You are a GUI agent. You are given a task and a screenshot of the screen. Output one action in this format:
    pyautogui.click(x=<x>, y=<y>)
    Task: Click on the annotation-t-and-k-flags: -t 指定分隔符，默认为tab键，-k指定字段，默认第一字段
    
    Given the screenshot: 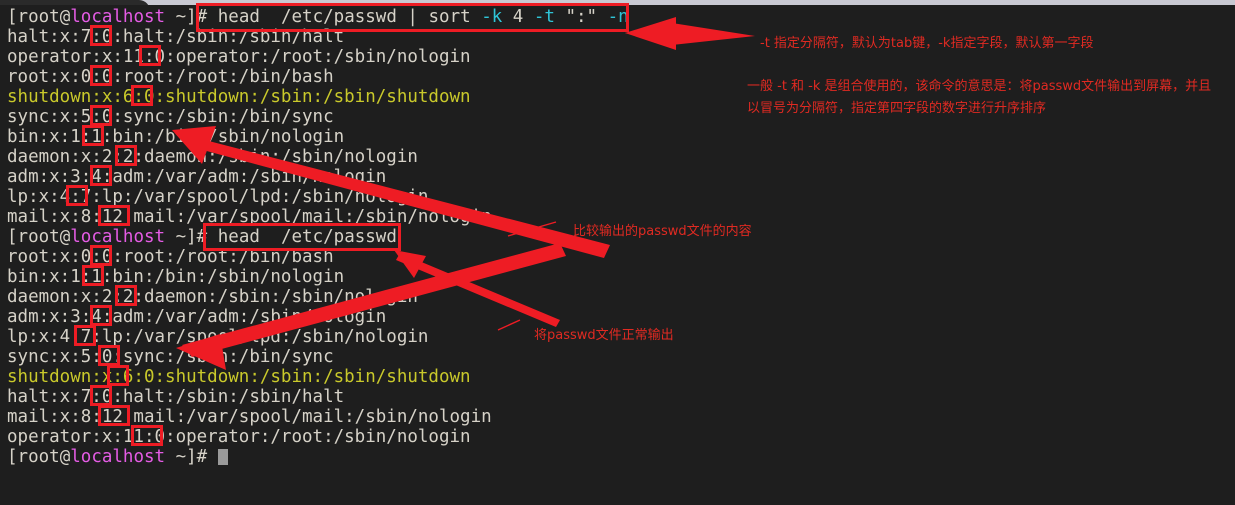 What is the action you would take?
    pyautogui.click(x=927, y=43)
    